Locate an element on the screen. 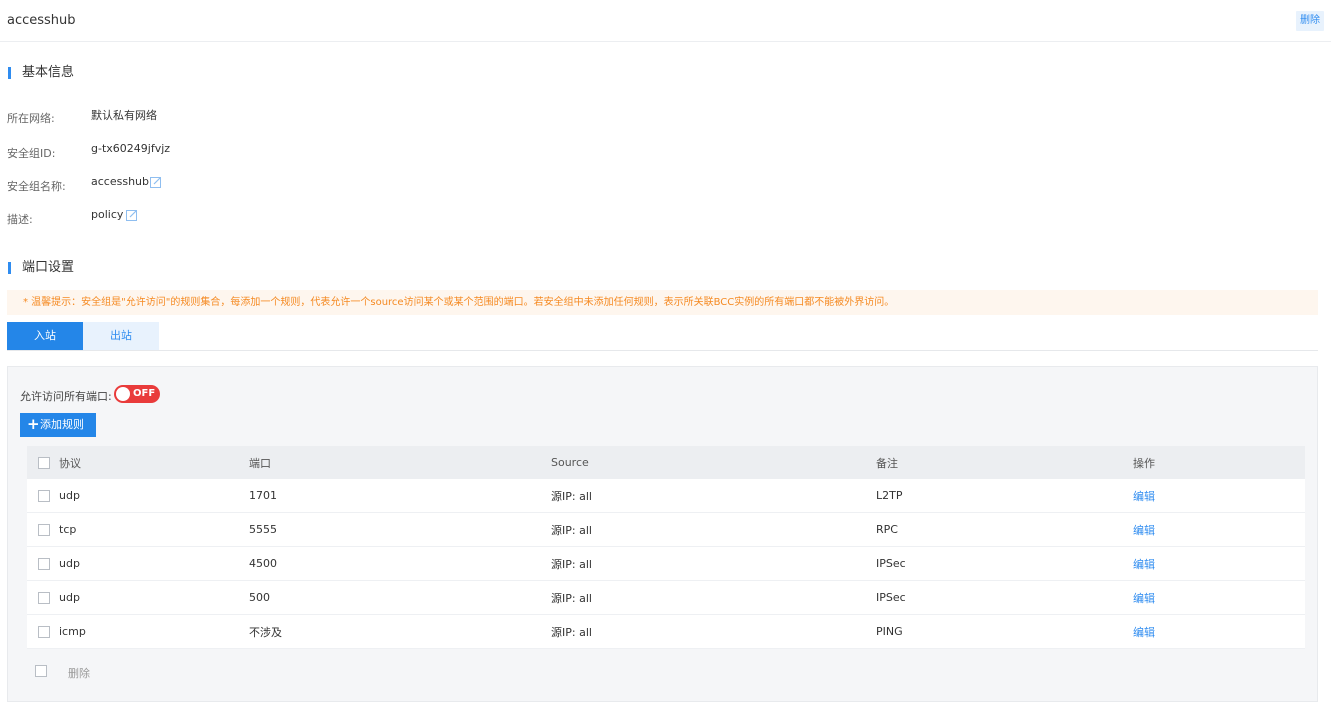  table-row: udp 500 源IP: all IPSec 编辑 is located at coordinates (666, 598).